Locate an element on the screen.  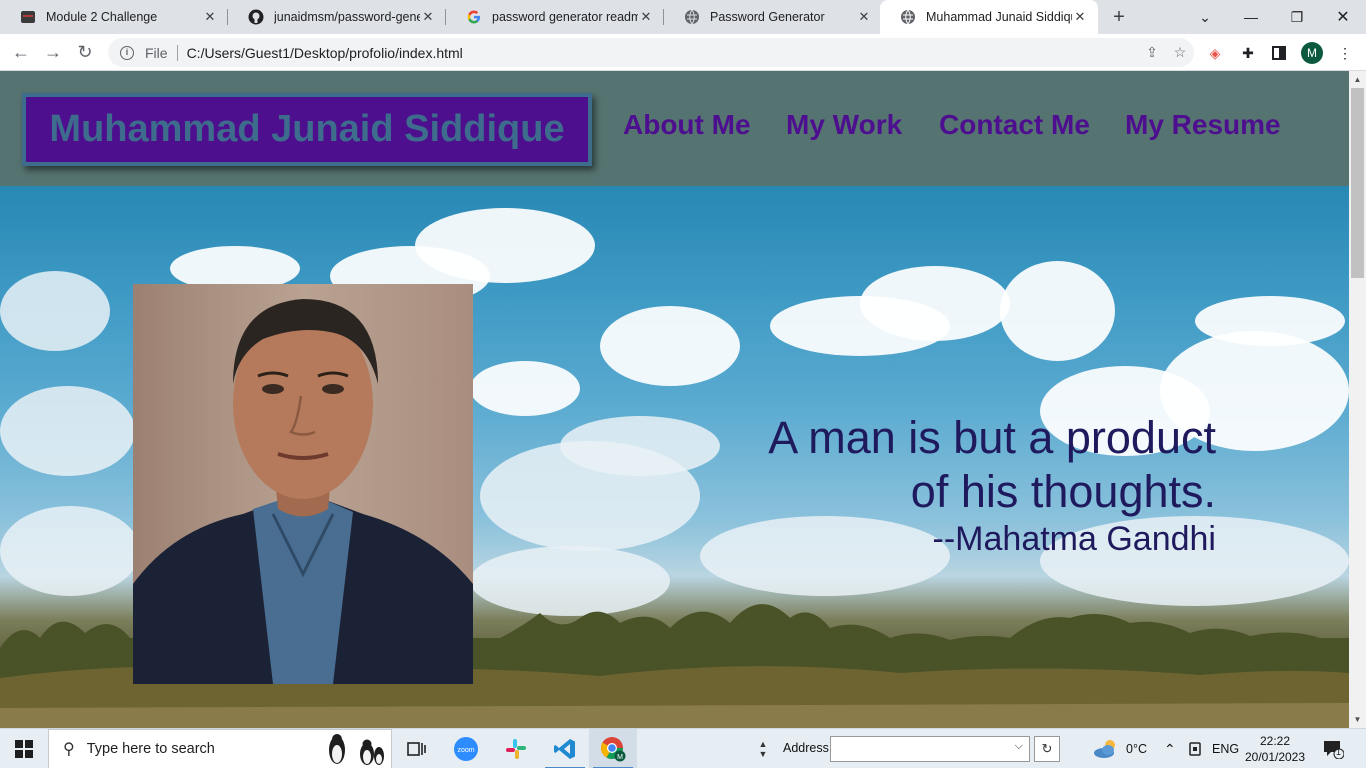
penguins-search-highlight-icon is located at coordinates (356, 749).